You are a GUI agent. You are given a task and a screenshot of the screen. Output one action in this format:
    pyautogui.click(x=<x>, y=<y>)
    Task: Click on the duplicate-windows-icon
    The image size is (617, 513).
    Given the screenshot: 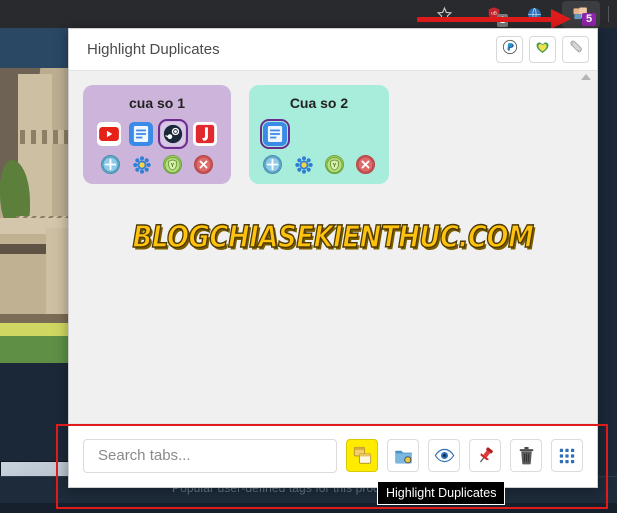 What is the action you would take?
    pyautogui.click(x=362, y=455)
    